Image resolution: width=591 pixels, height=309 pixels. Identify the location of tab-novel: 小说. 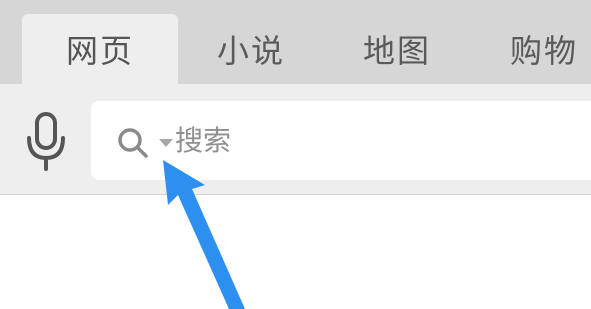
(251, 49).